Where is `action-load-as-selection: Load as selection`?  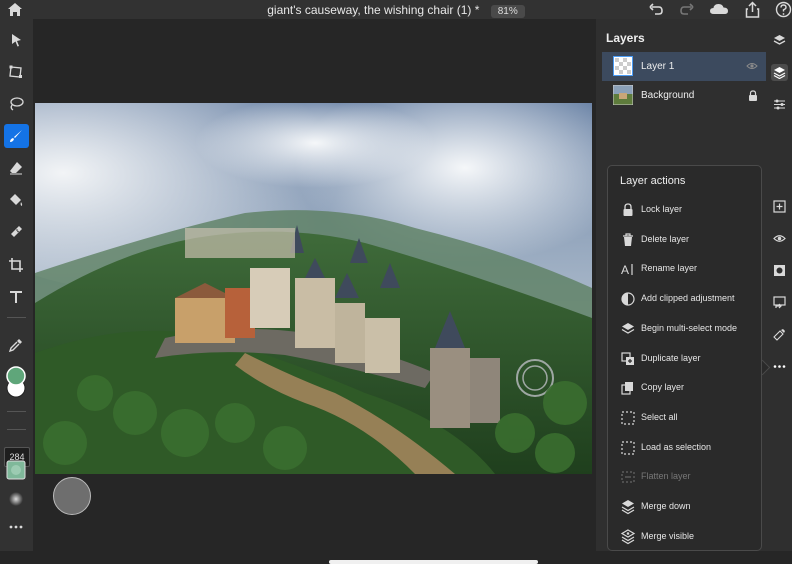
action-load-as-selection: Load as selection is located at coordinates (684, 448).